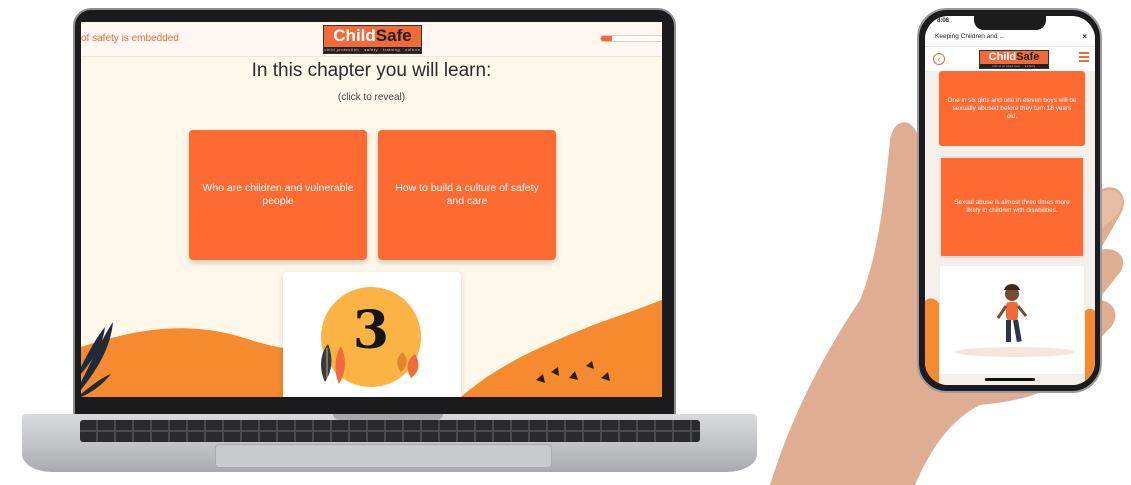 This screenshot has height=485, width=1131. Describe the element at coordinates (1084, 36) in the screenshot. I see `close-icon: ×` at that location.